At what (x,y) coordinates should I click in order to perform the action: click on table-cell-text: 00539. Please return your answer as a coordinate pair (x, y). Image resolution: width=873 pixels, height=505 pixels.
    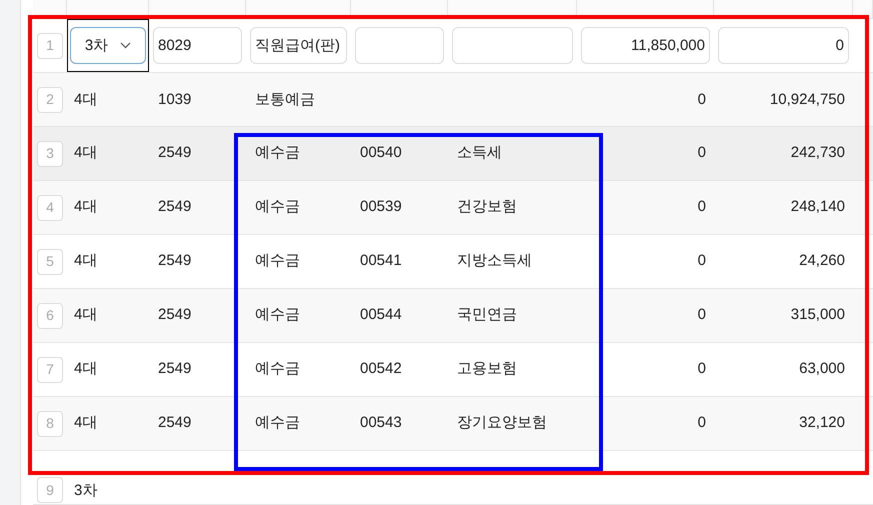
    Looking at the image, I should click on (381, 207).